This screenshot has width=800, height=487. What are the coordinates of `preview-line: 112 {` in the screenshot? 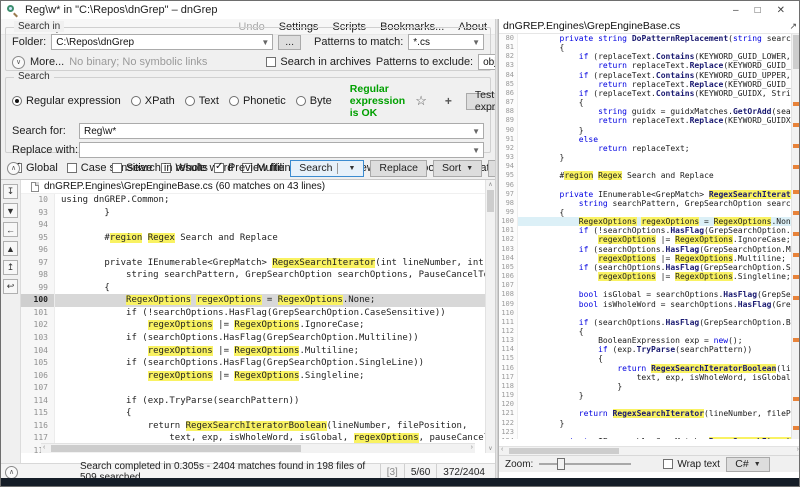 It's located at (649, 332).